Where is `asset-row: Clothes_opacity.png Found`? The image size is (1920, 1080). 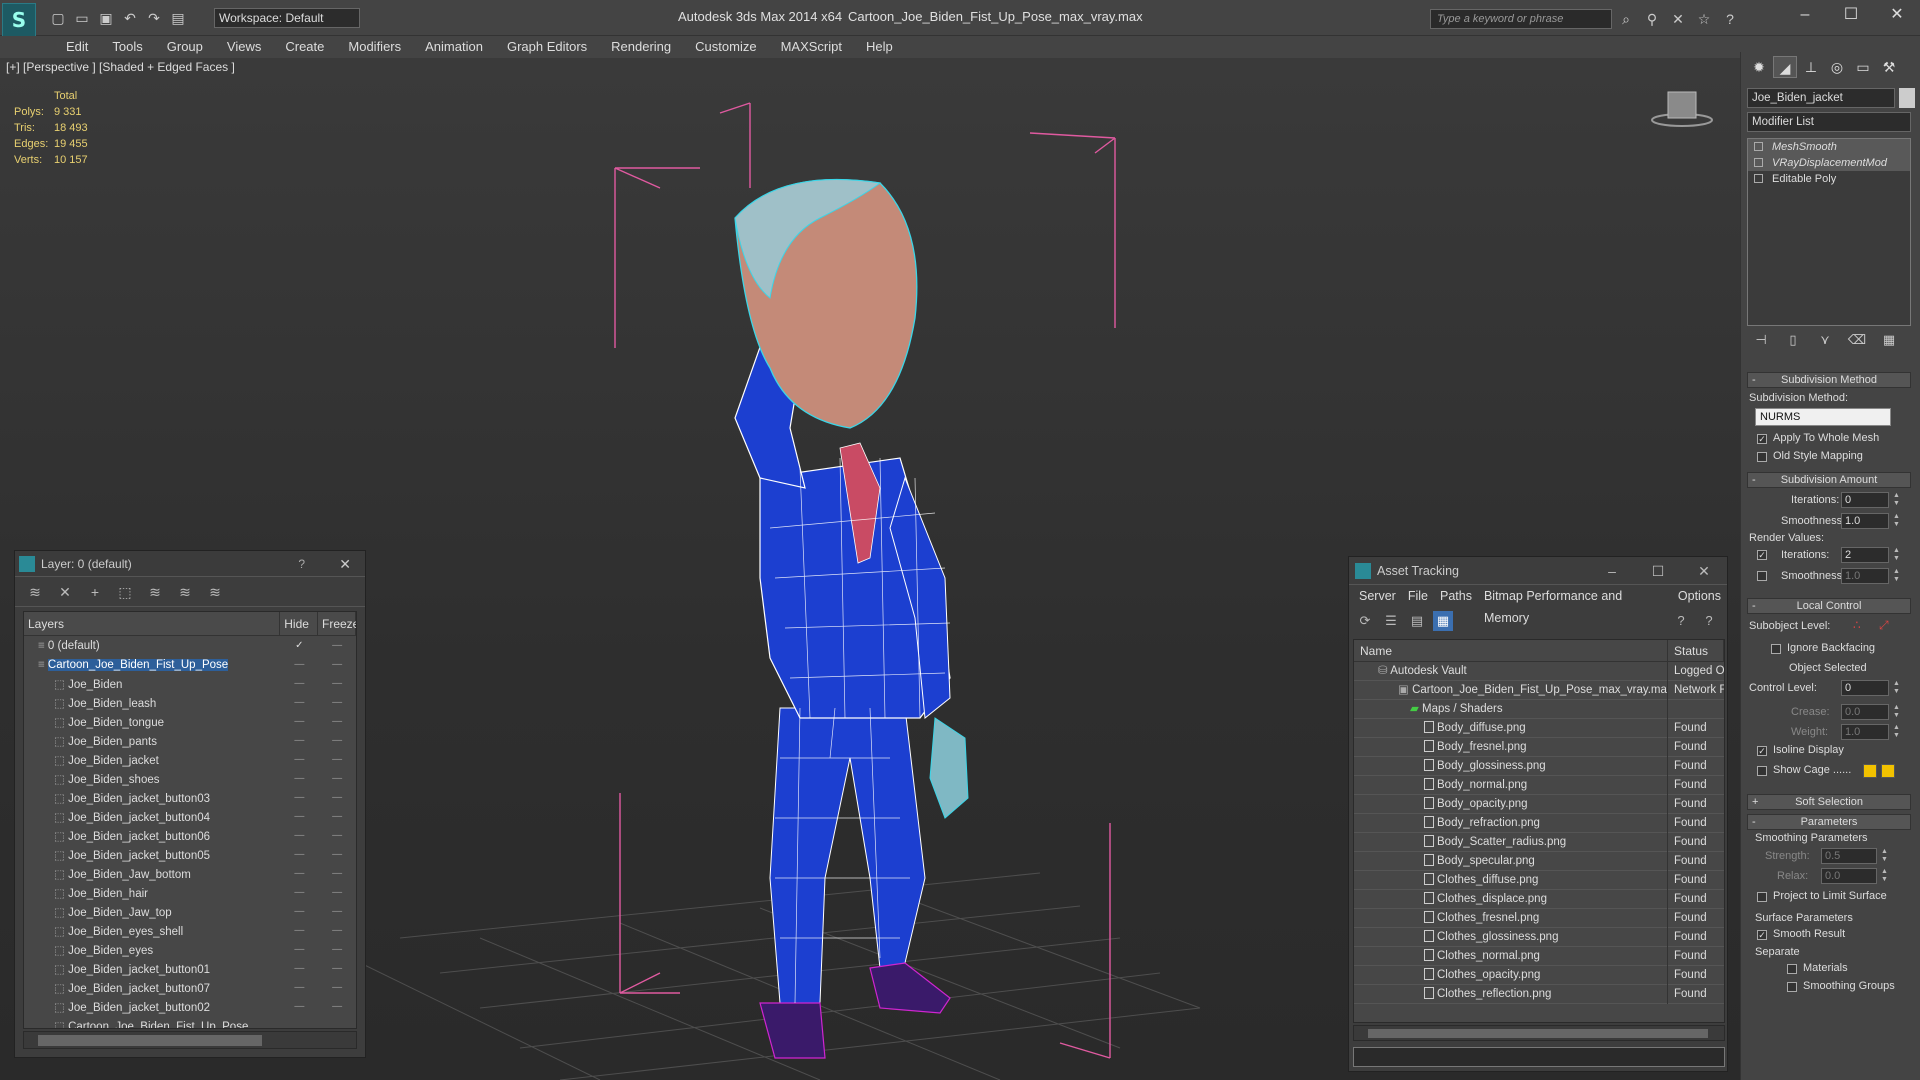
asset-row: Clothes_opacity.png Found is located at coordinates (1539, 975).